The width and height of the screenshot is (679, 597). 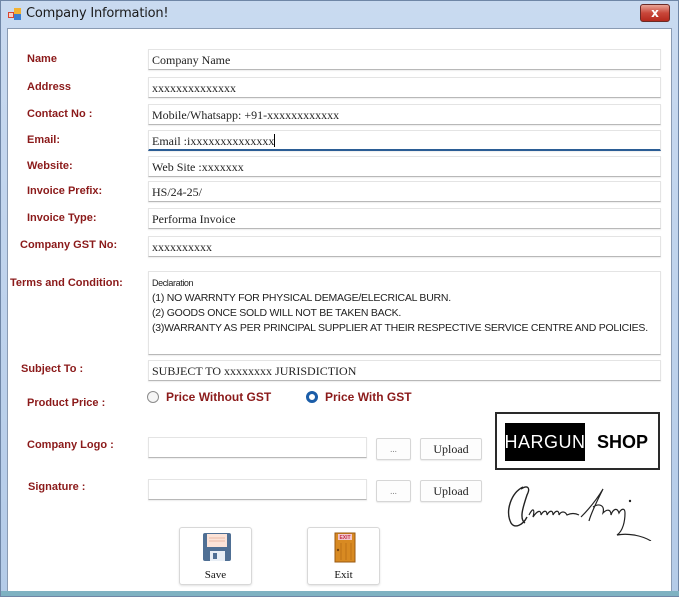 I want to click on invoice-prefix-label: Invoice Prefix:, so click(x=65, y=191).